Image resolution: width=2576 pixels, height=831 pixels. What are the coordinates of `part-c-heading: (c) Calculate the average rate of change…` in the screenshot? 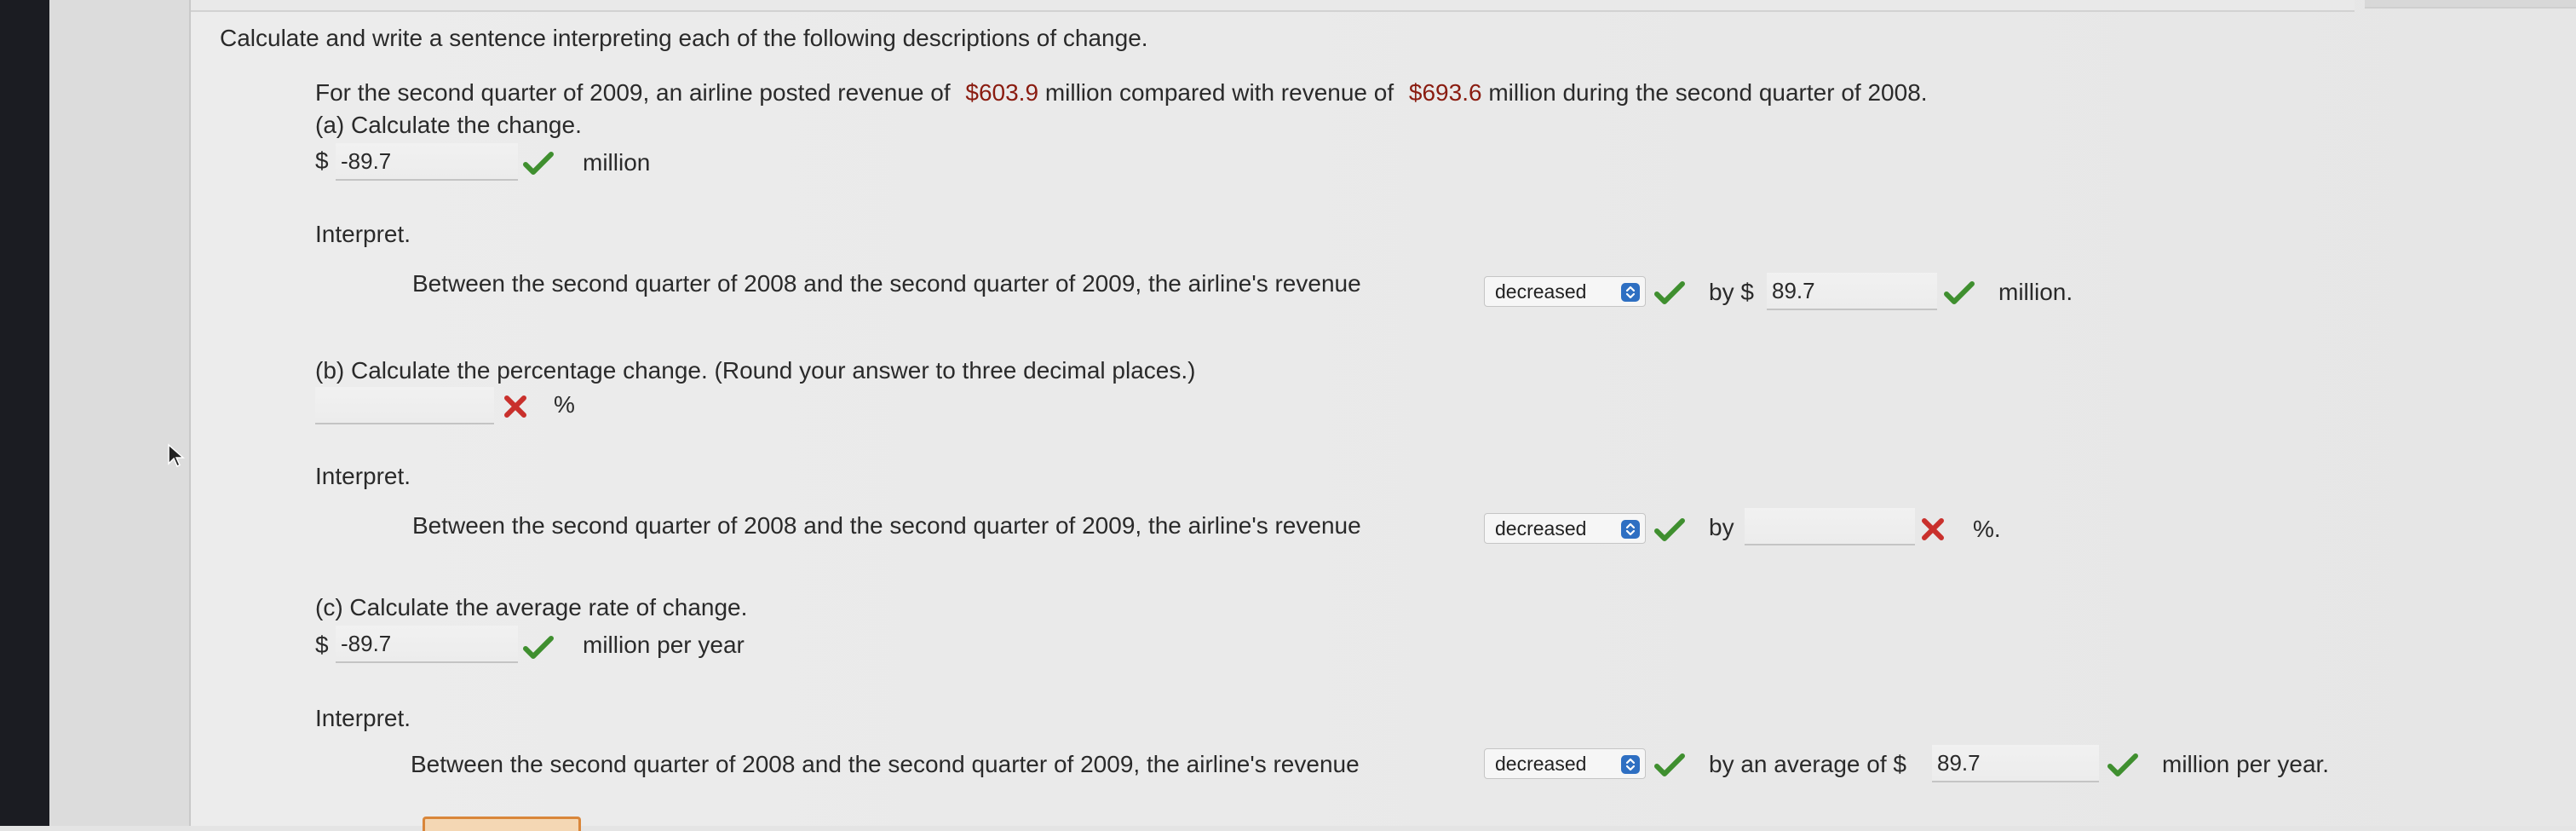 It's located at (532, 607).